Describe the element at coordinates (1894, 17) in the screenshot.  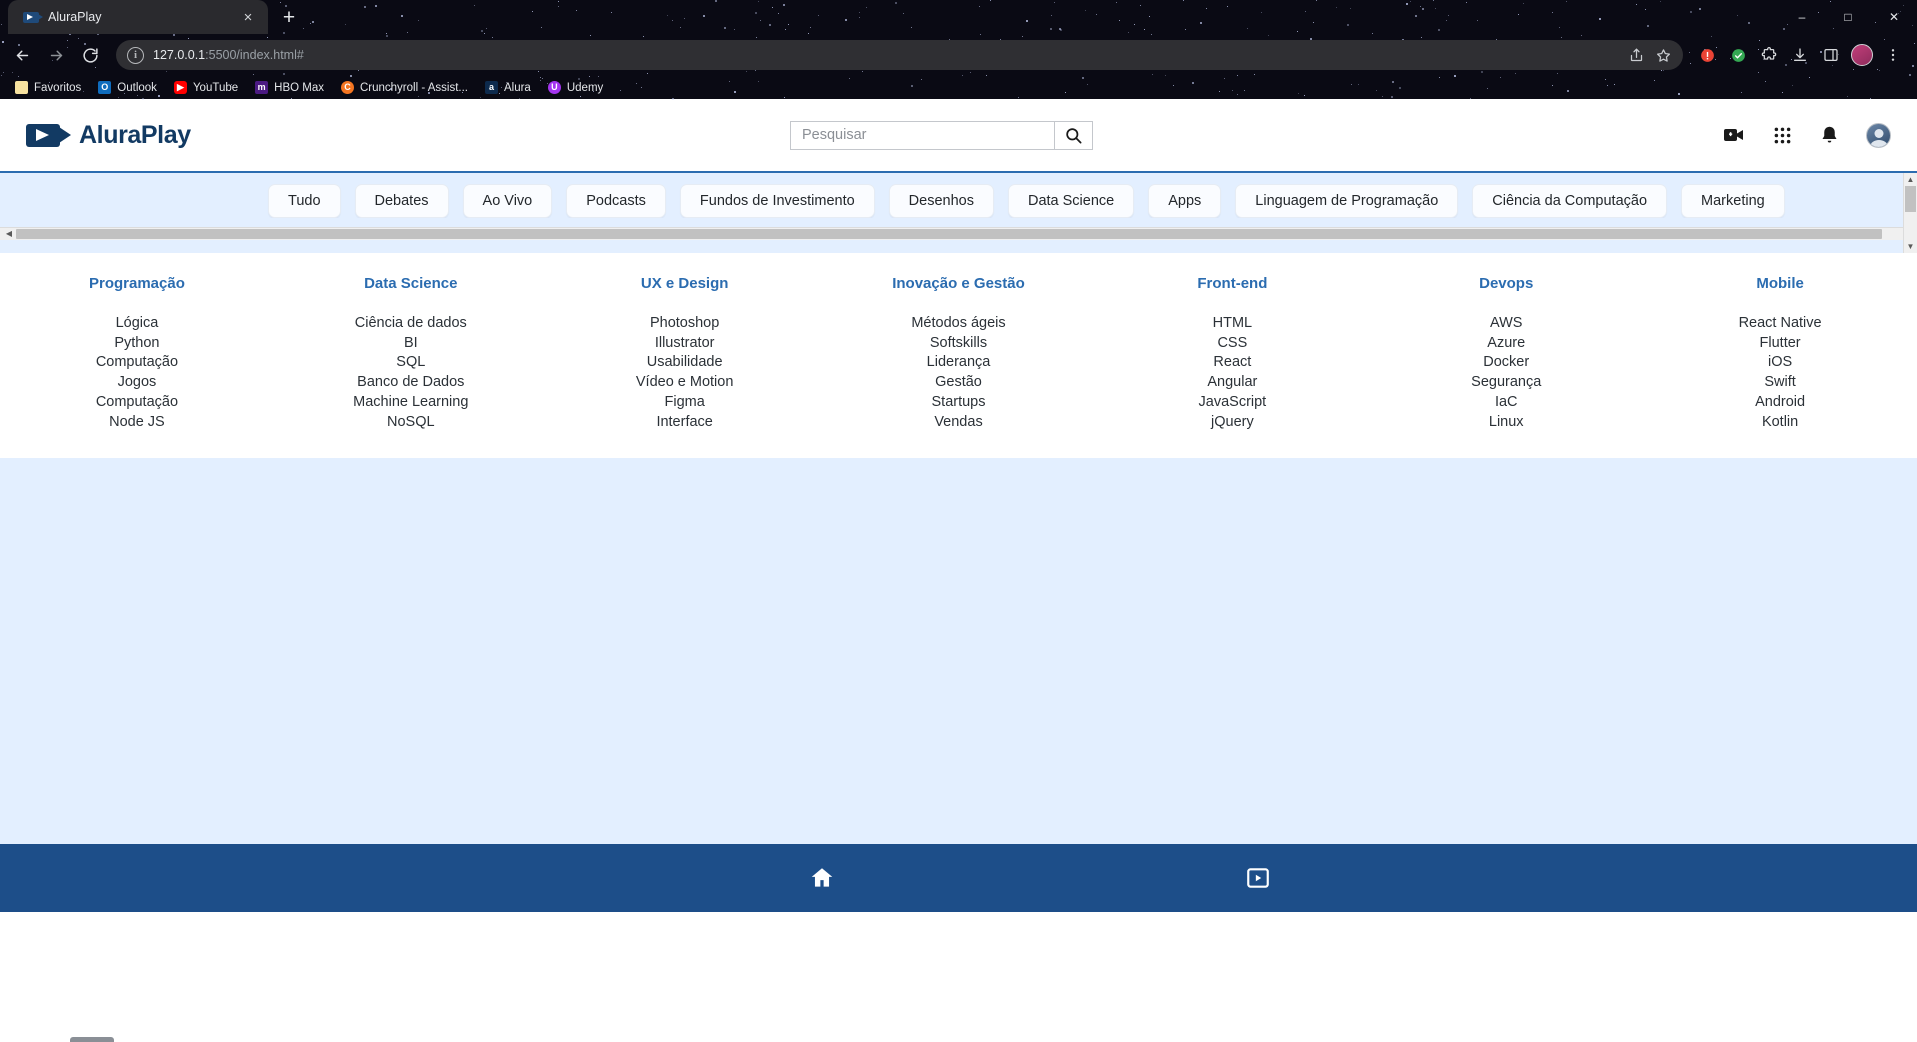
I see `window-close-button: ✕` at that location.